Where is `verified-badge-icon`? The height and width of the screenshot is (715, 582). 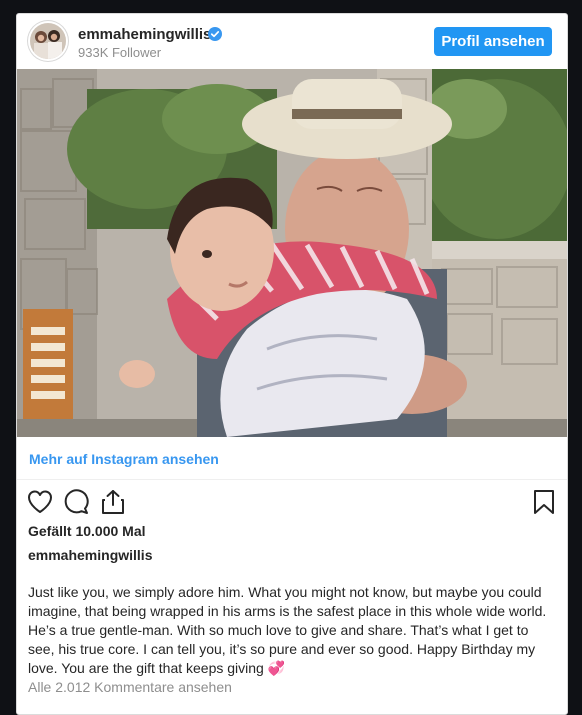
verified-badge-icon is located at coordinates (215, 34).